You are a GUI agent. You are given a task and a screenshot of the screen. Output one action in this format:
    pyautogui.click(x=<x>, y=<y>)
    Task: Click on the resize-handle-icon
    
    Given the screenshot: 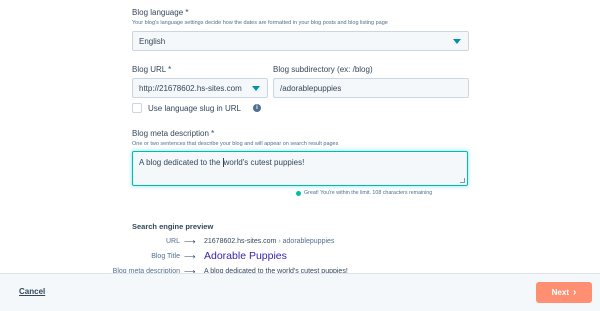 What is the action you would take?
    pyautogui.click(x=462, y=180)
    